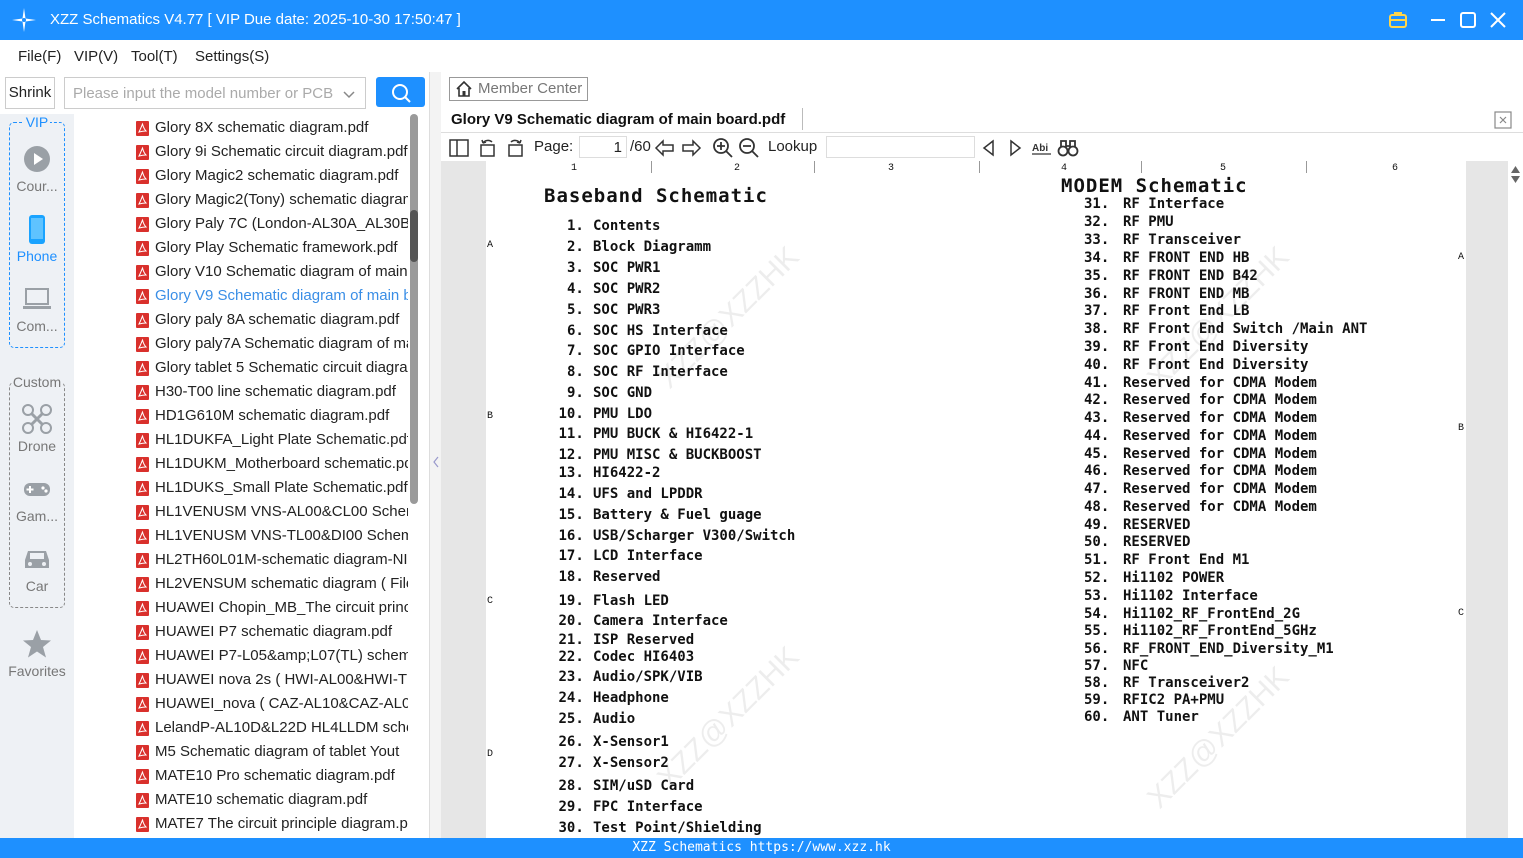  What do you see at coordinates (37, 432) in the screenshot?
I see `category-drone: Drone` at bounding box center [37, 432].